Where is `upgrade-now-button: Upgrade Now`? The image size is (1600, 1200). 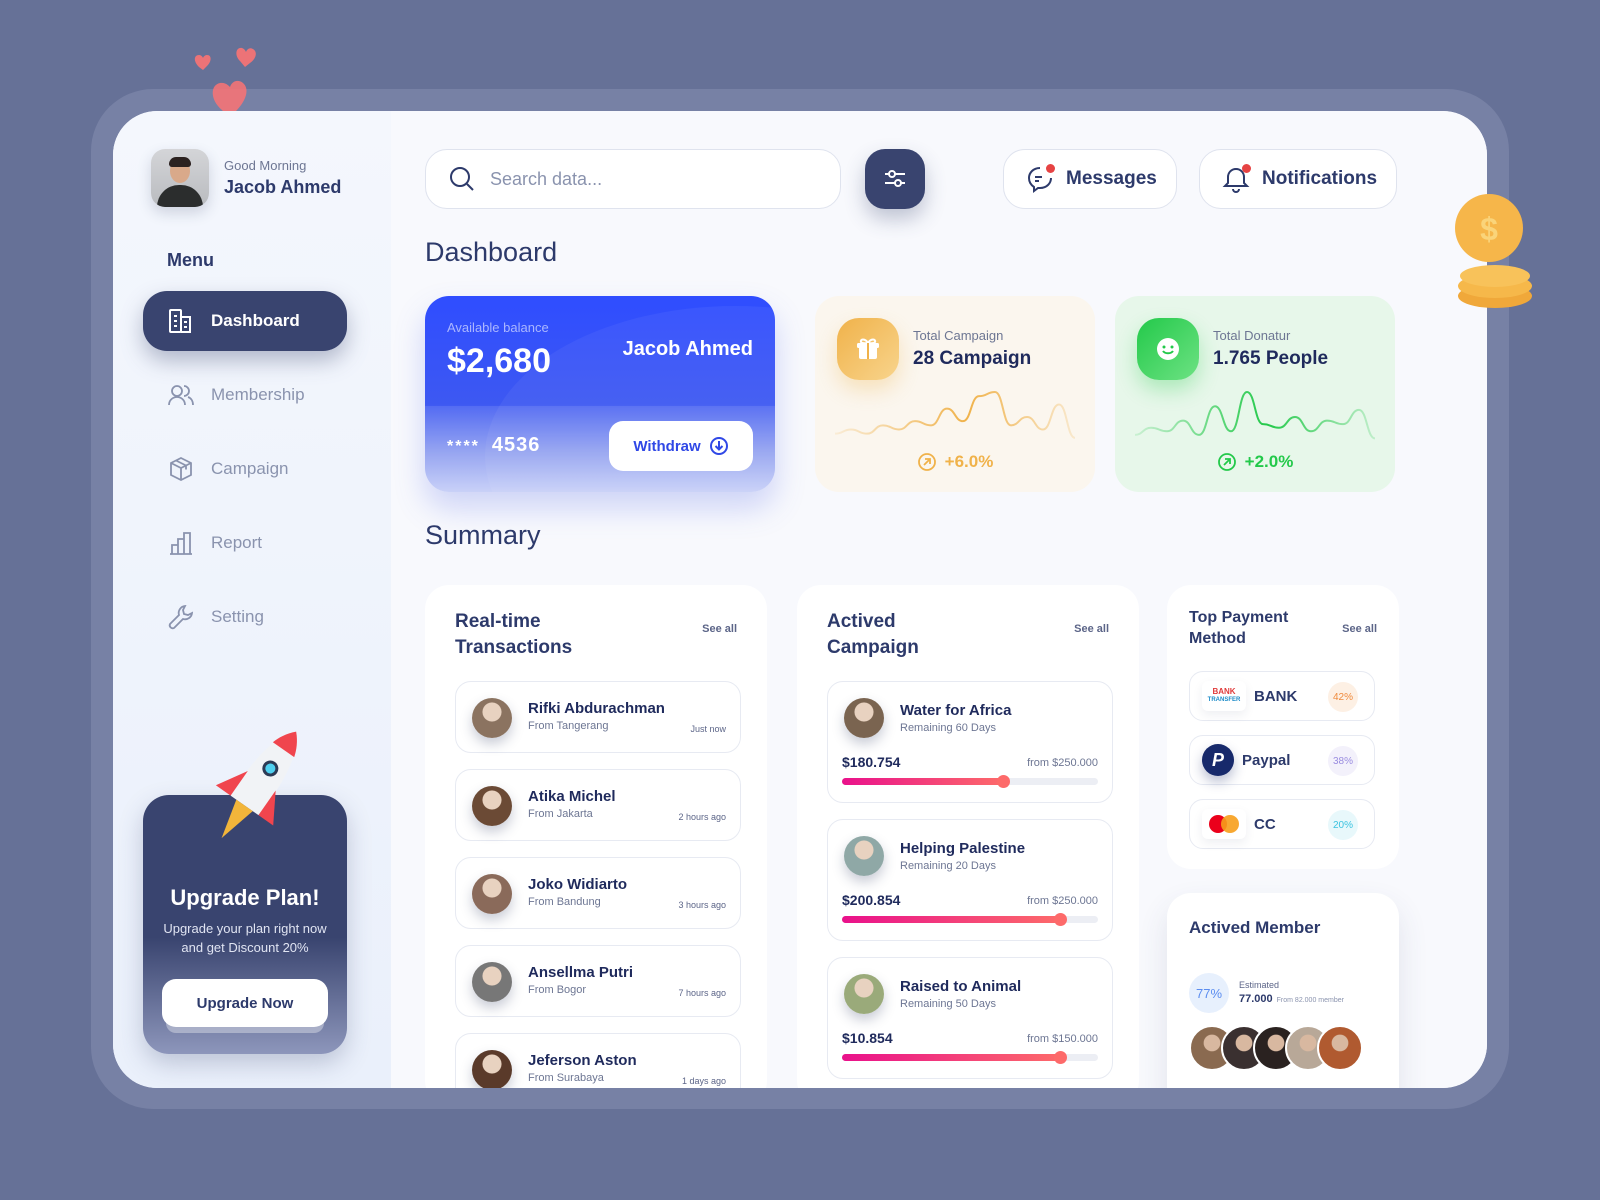
upgrade-now-button: Upgrade Now is located at coordinates (245, 1003).